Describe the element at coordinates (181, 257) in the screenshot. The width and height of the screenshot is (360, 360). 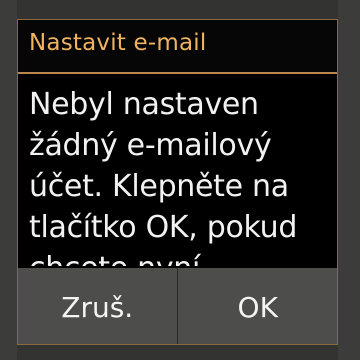
I see `message-line: chcete nyní` at that location.